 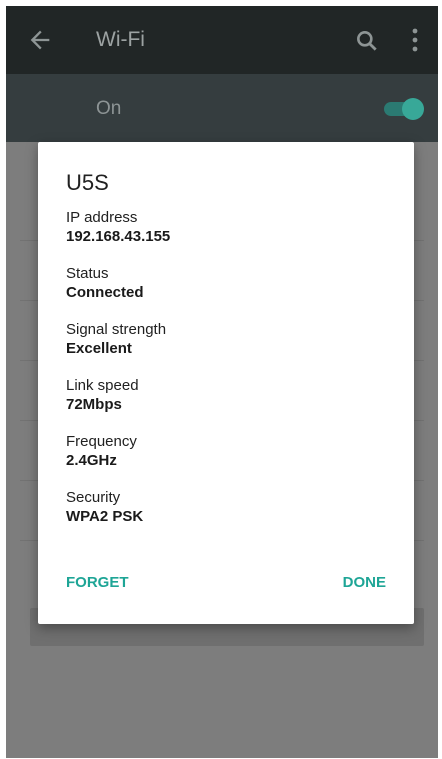 What do you see at coordinates (222, 108) in the screenshot?
I see `wifi-master-switch-bar: On` at bounding box center [222, 108].